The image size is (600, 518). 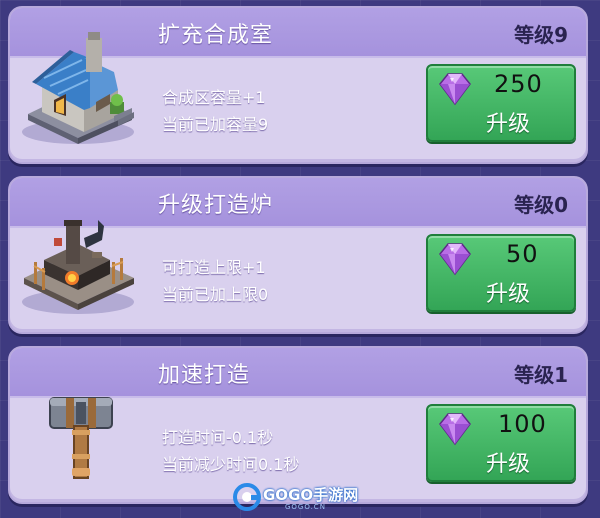 What do you see at coordinates (215, 294) in the screenshot?
I see `current-bonus-text: 当前已加上限0` at bounding box center [215, 294].